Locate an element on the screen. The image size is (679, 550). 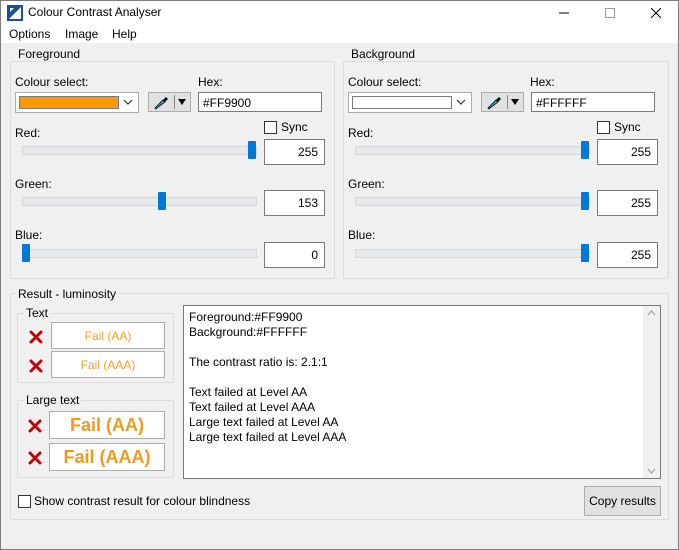
fg-hex-input: #FF9900 is located at coordinates (260, 102).